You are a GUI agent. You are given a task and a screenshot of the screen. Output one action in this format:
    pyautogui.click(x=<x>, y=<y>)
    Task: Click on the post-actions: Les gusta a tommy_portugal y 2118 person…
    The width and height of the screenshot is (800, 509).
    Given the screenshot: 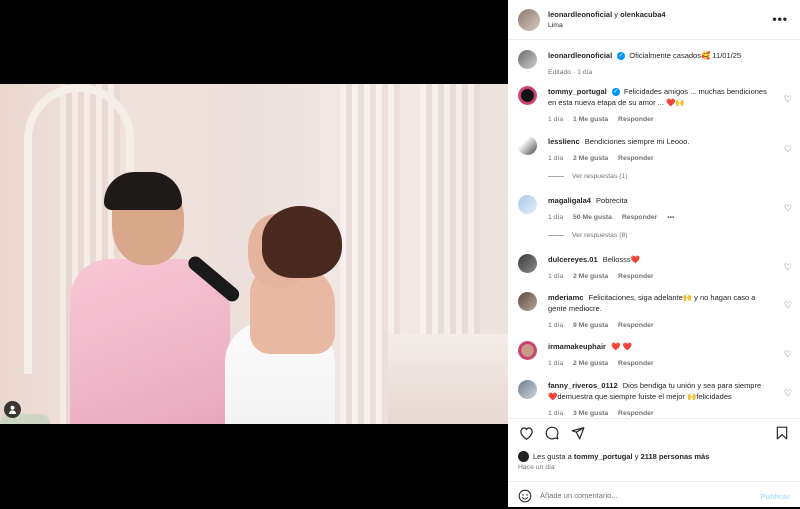 What is the action you would take?
    pyautogui.click(x=654, y=463)
    